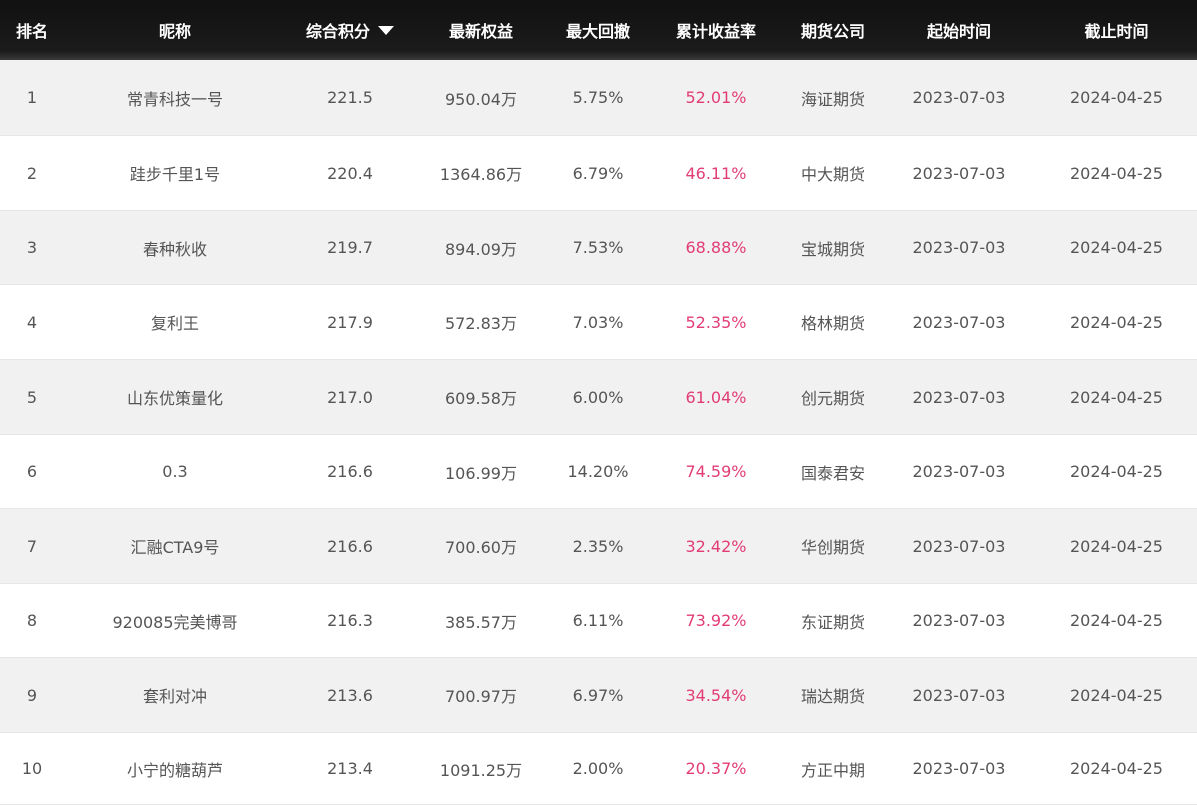 The width and height of the screenshot is (1197, 805). What do you see at coordinates (716, 247) in the screenshot?
I see `cell-return-rate: 68.88%` at bounding box center [716, 247].